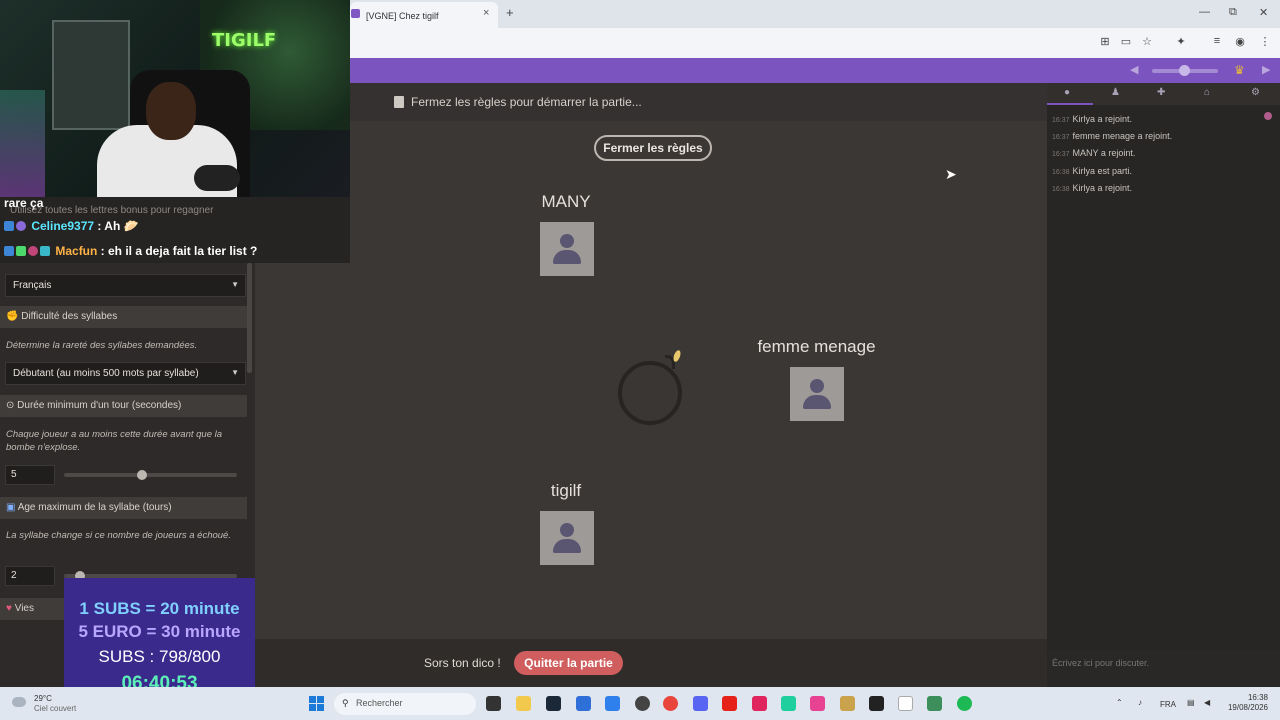 The height and width of the screenshot is (720, 1280). Describe the element at coordinates (1067, 92) in the screenshot. I see `chat-tab-icon: ●` at that location.